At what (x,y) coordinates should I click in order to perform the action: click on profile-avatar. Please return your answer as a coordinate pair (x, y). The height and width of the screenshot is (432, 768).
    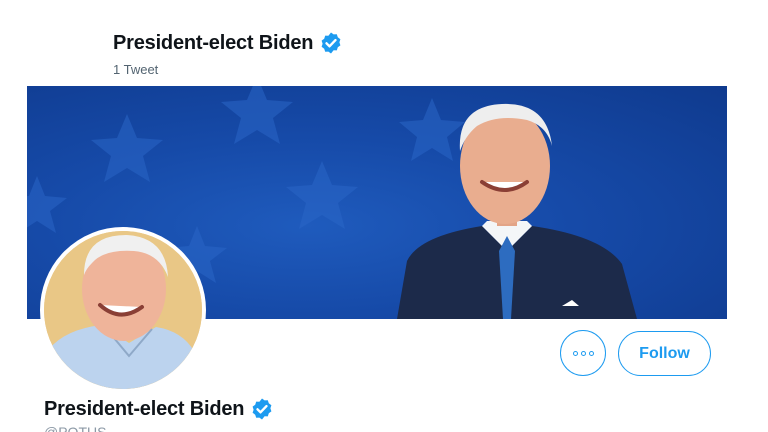
    Looking at the image, I should click on (123, 310).